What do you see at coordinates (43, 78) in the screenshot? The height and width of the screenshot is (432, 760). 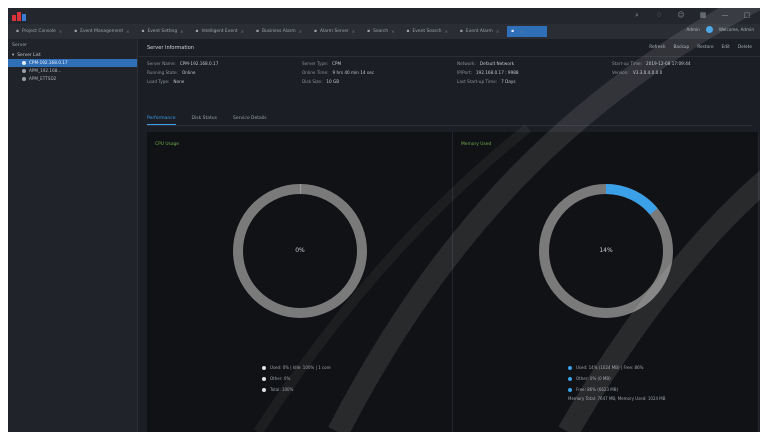 I see `tree-item-label: APM_ETTSD2` at bounding box center [43, 78].